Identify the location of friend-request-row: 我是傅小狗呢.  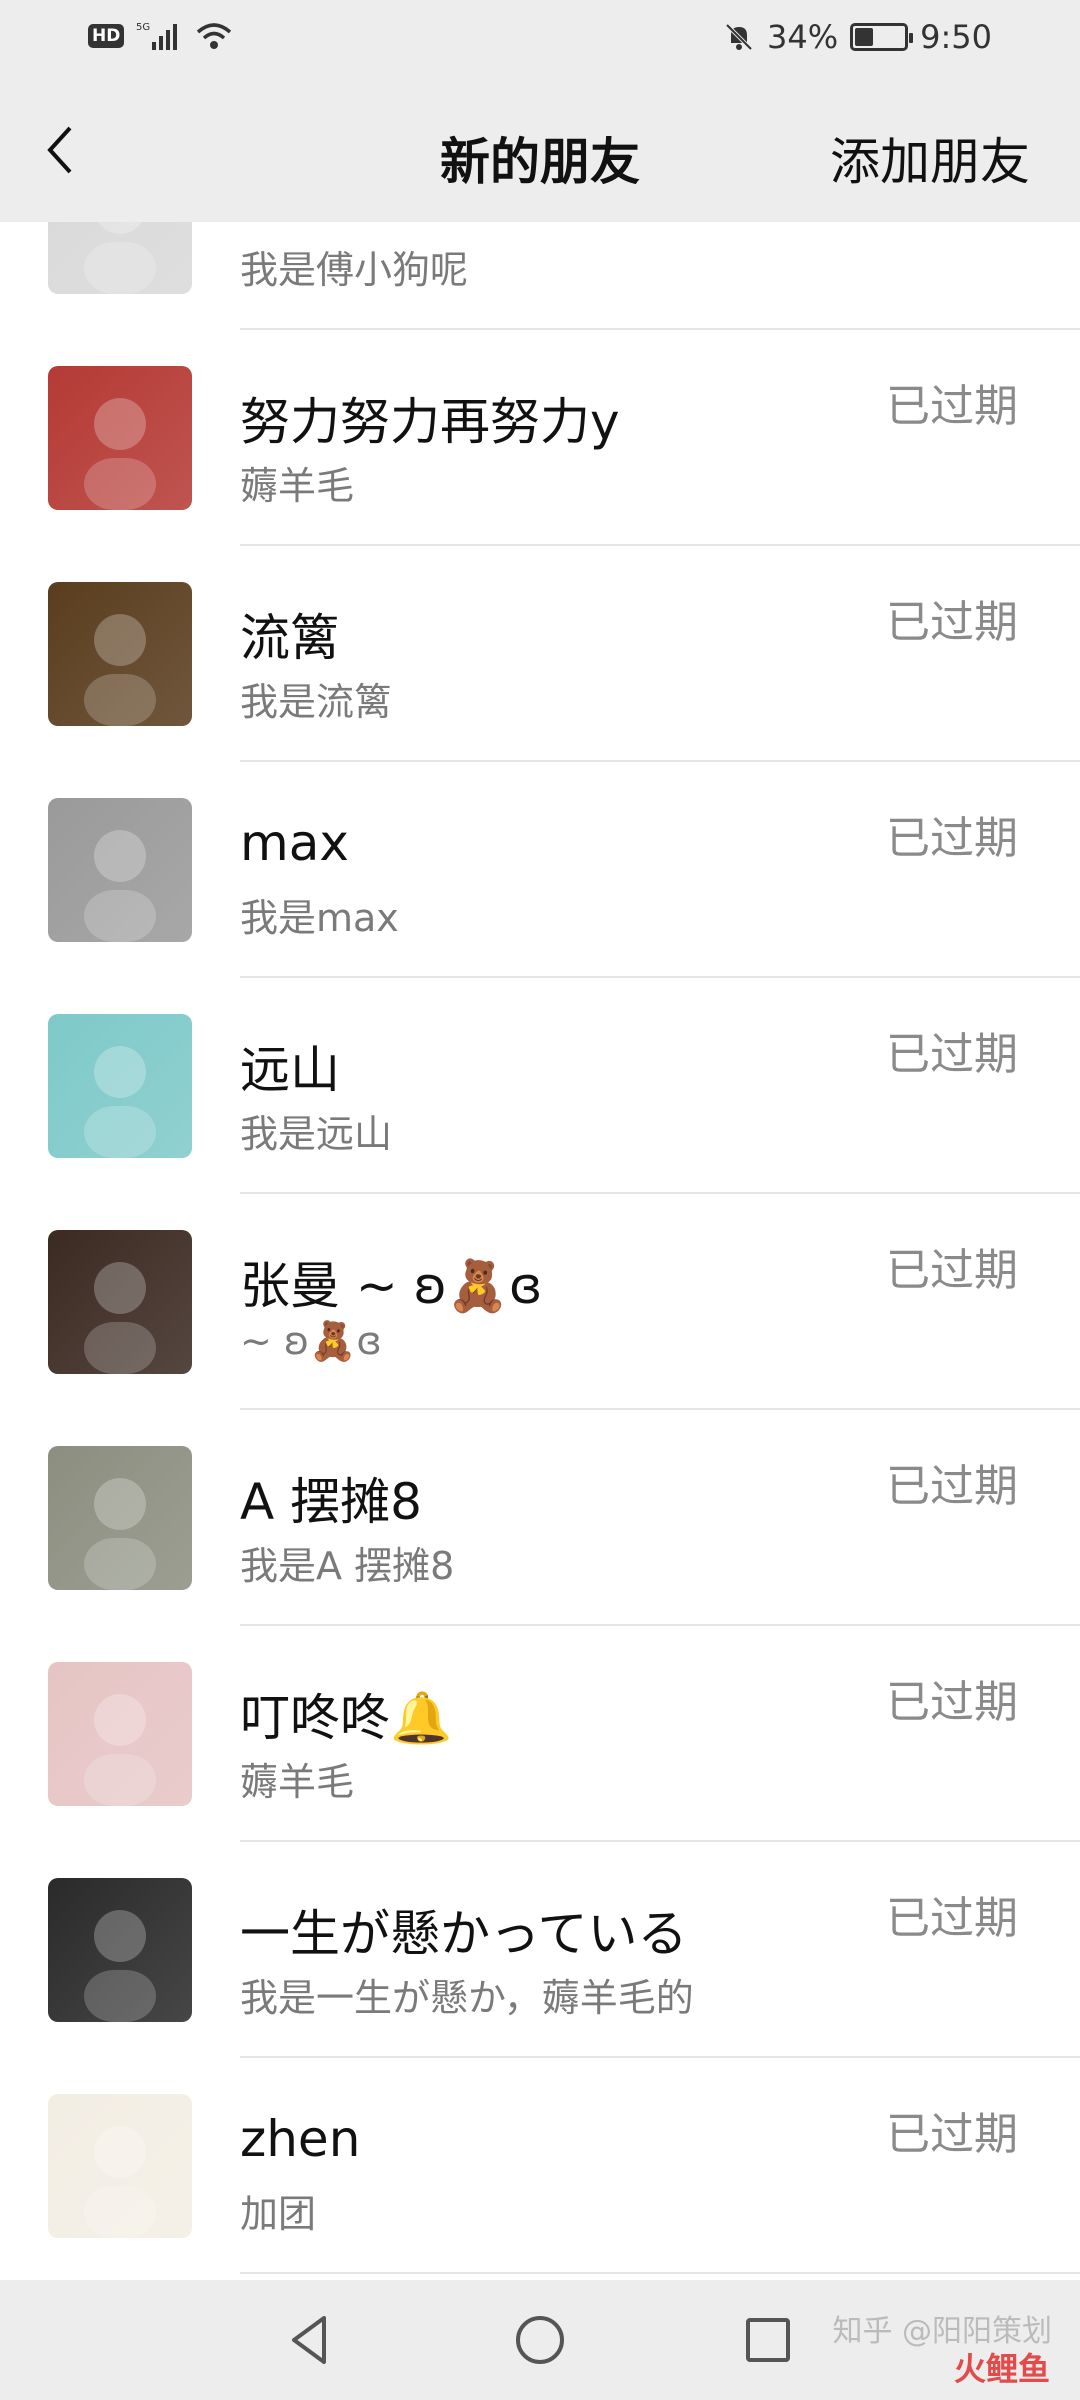
(540, 276).